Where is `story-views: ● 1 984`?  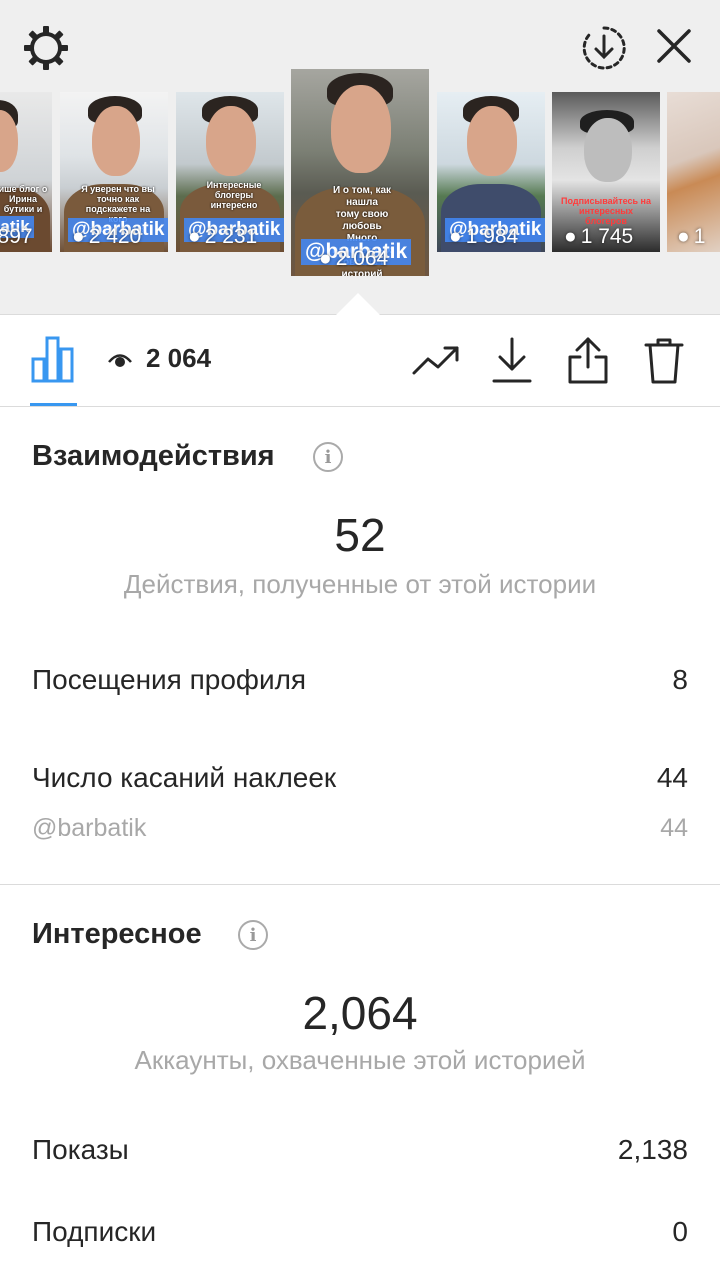
story-views: ● 1 984 is located at coordinates (484, 236).